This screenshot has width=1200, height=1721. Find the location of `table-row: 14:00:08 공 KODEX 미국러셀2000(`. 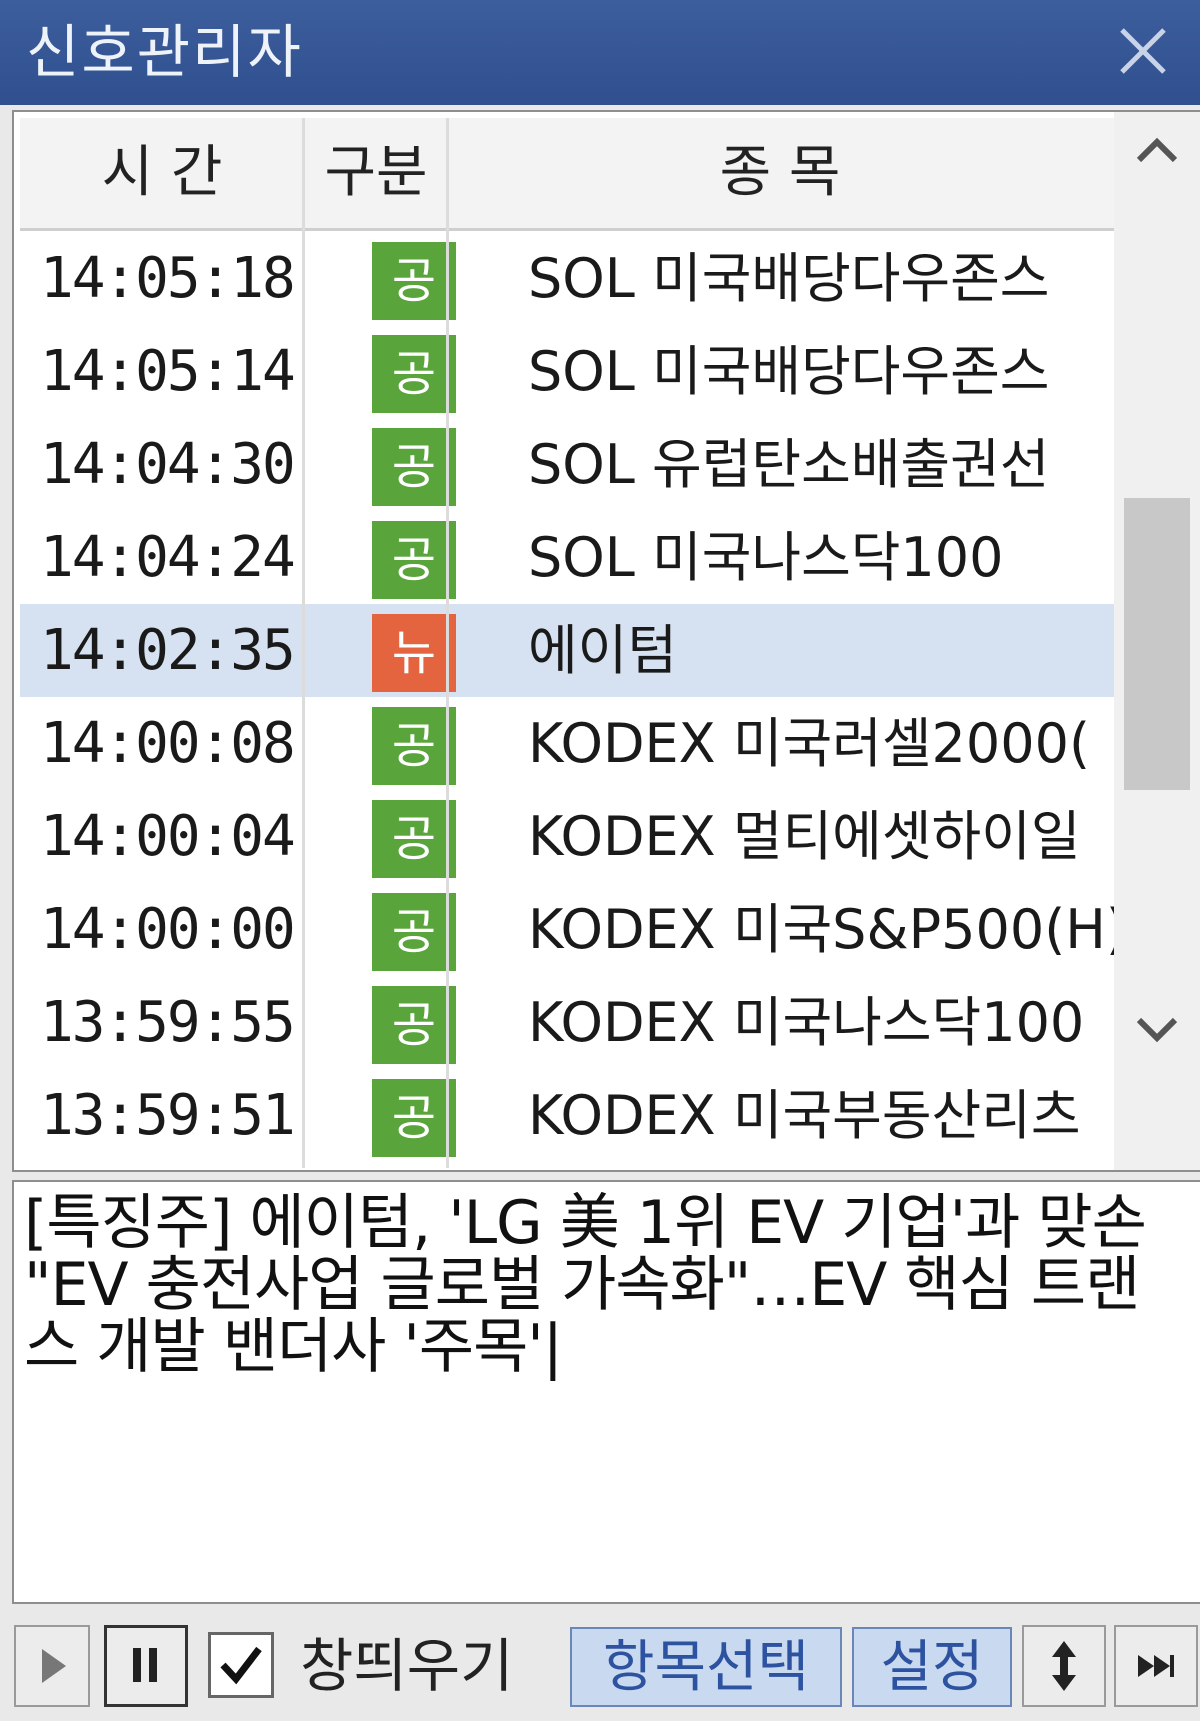

table-row: 14:00:08 공 KODEX 미국러셀2000( is located at coordinates (567, 743).